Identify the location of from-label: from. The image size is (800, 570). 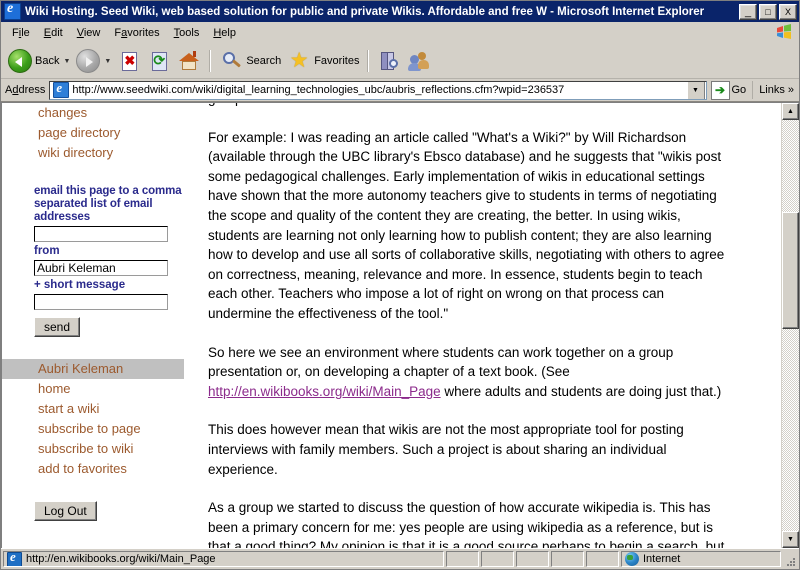
(47, 251).